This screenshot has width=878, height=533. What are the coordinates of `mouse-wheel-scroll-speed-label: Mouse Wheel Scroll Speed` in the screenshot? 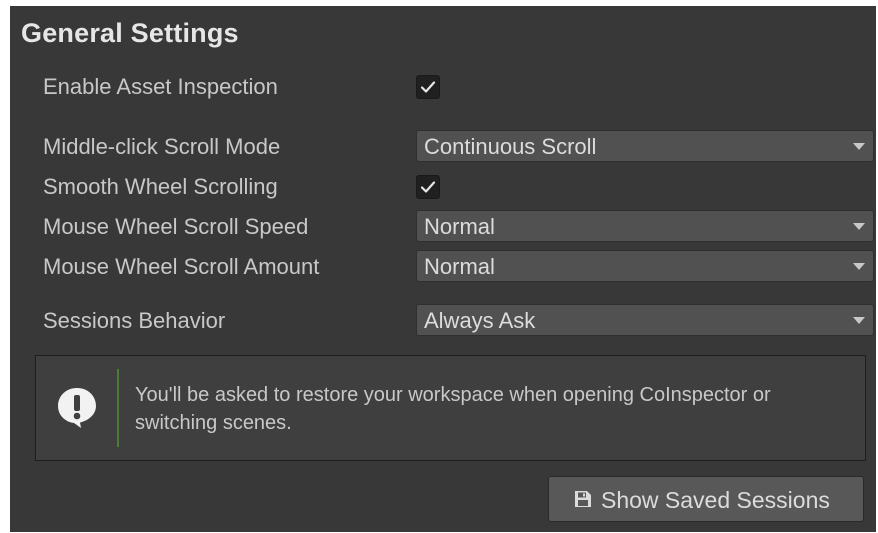 It's located at (176, 226).